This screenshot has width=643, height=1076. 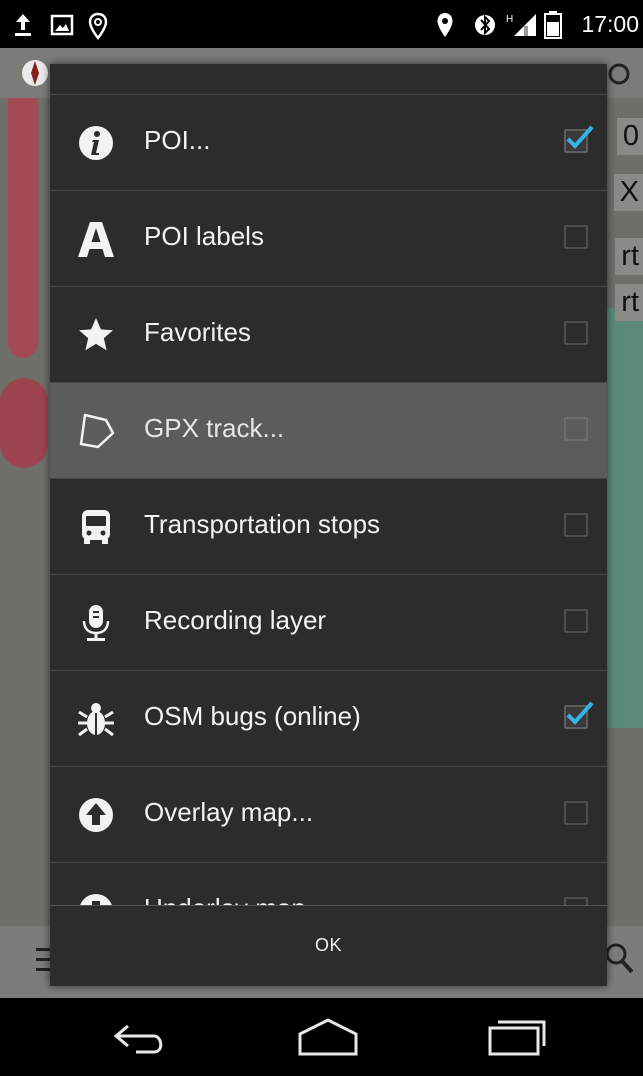 What do you see at coordinates (262, 524) in the screenshot?
I see `layer-label: Transportation stops` at bounding box center [262, 524].